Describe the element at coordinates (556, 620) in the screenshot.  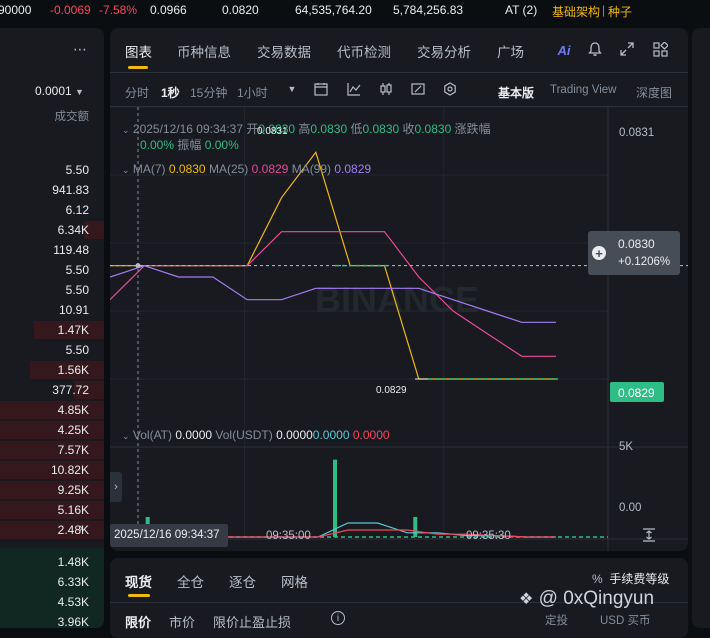
I see `footer-dca: 定投` at that location.